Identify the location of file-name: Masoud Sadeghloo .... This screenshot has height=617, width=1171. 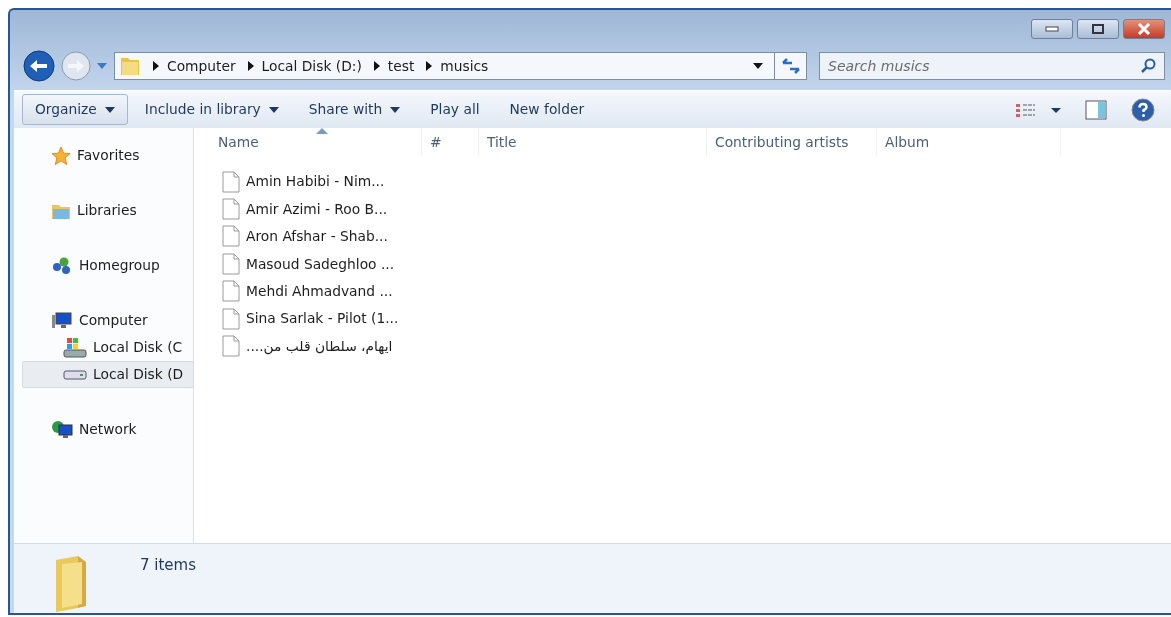
(320, 264).